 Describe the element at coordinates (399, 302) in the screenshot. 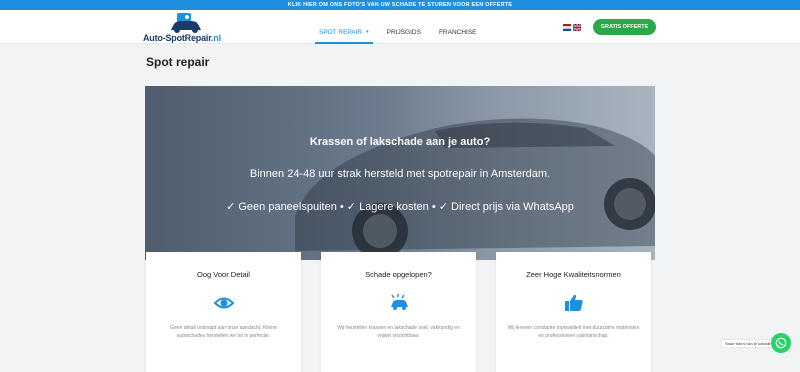

I see `car-crash-icon` at that location.